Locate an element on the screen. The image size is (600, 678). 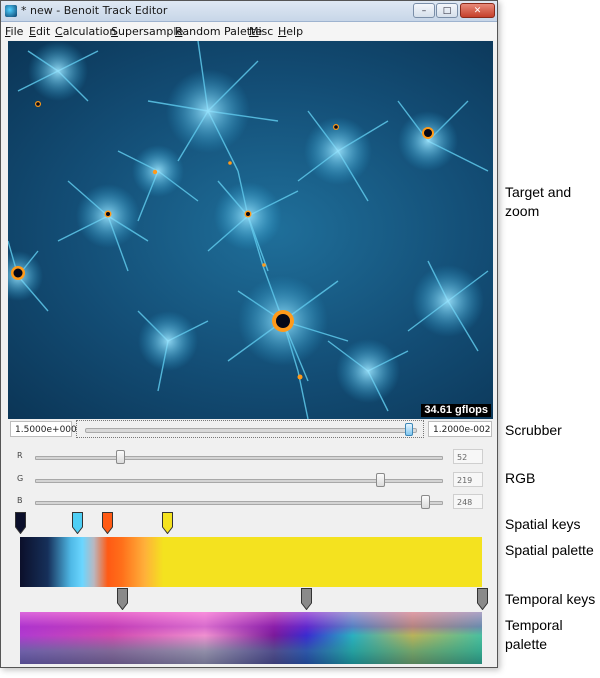
label-blue: B is located at coordinates (20, 500).